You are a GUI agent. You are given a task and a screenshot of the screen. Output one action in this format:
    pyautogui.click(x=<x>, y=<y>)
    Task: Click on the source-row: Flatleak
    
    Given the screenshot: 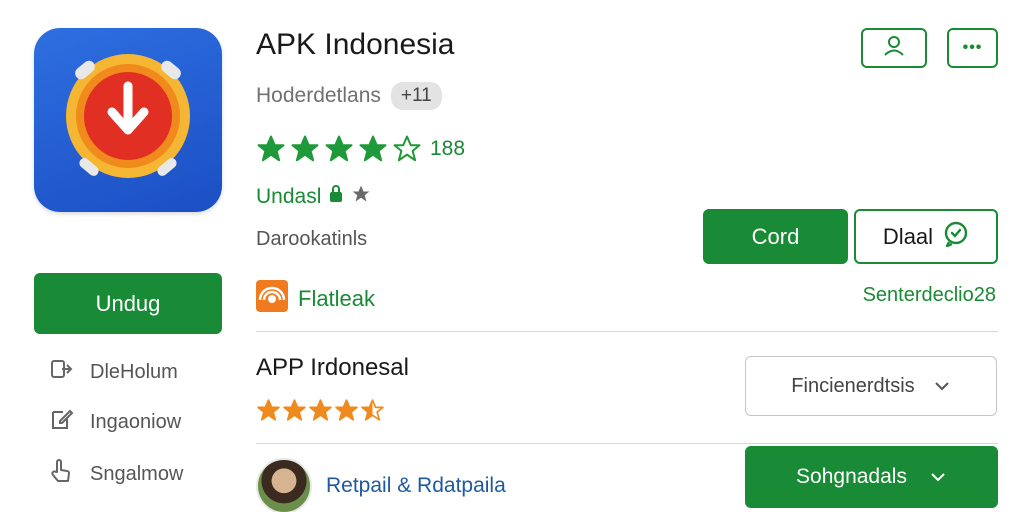 What is the action you would take?
    pyautogui.click(x=315, y=299)
    